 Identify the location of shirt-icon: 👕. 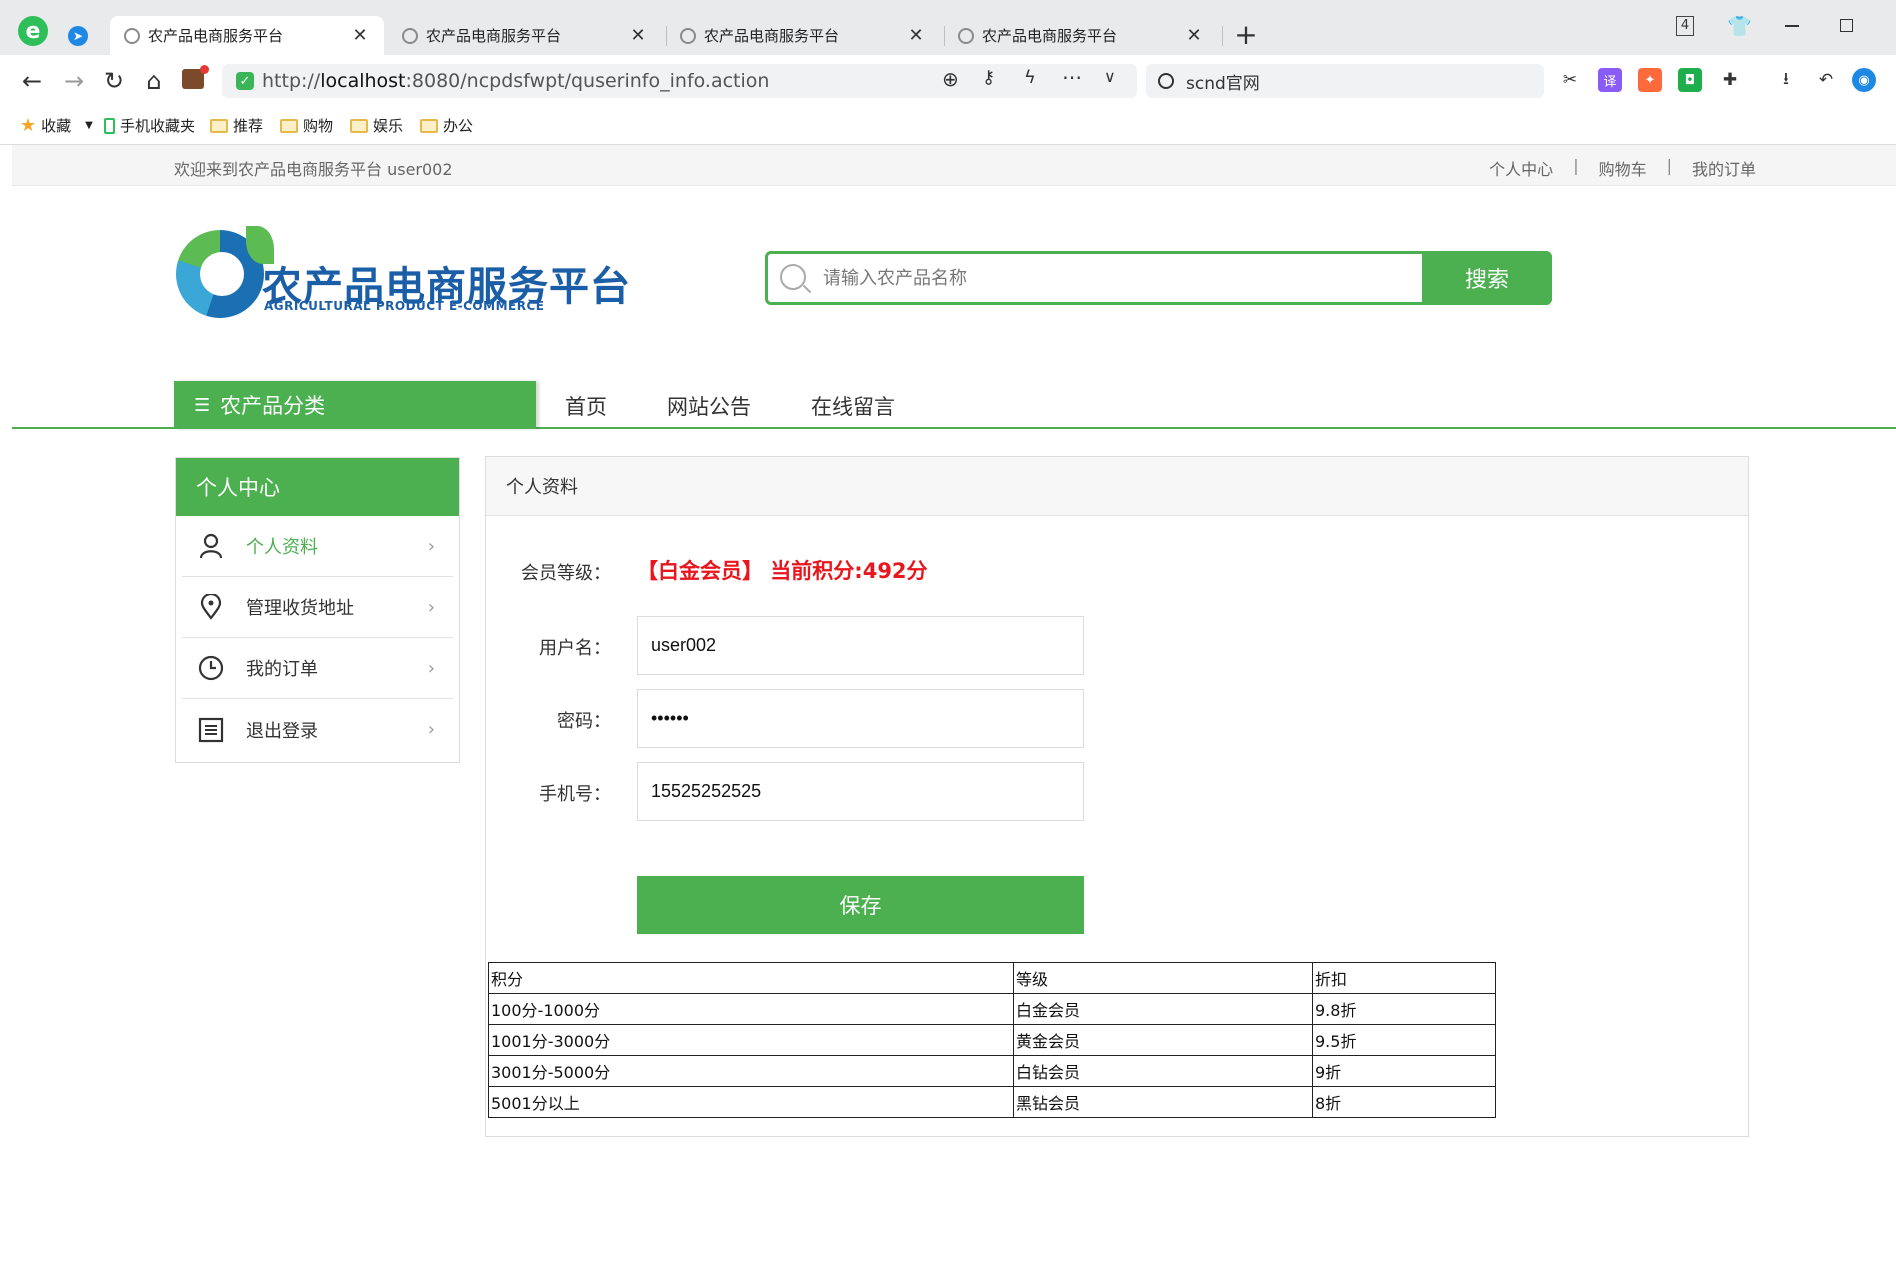
(1739, 26).